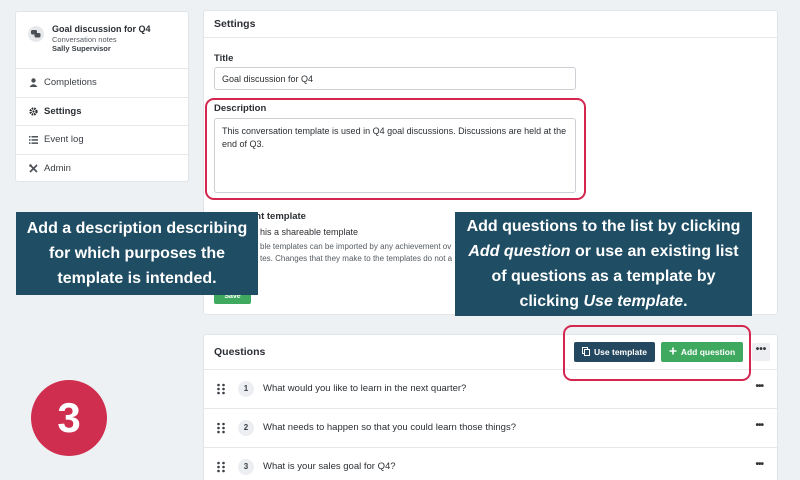 This screenshot has height=480, width=800. What do you see at coordinates (102, 169) in the screenshot?
I see `sidebar-item-admin: Admin` at bounding box center [102, 169].